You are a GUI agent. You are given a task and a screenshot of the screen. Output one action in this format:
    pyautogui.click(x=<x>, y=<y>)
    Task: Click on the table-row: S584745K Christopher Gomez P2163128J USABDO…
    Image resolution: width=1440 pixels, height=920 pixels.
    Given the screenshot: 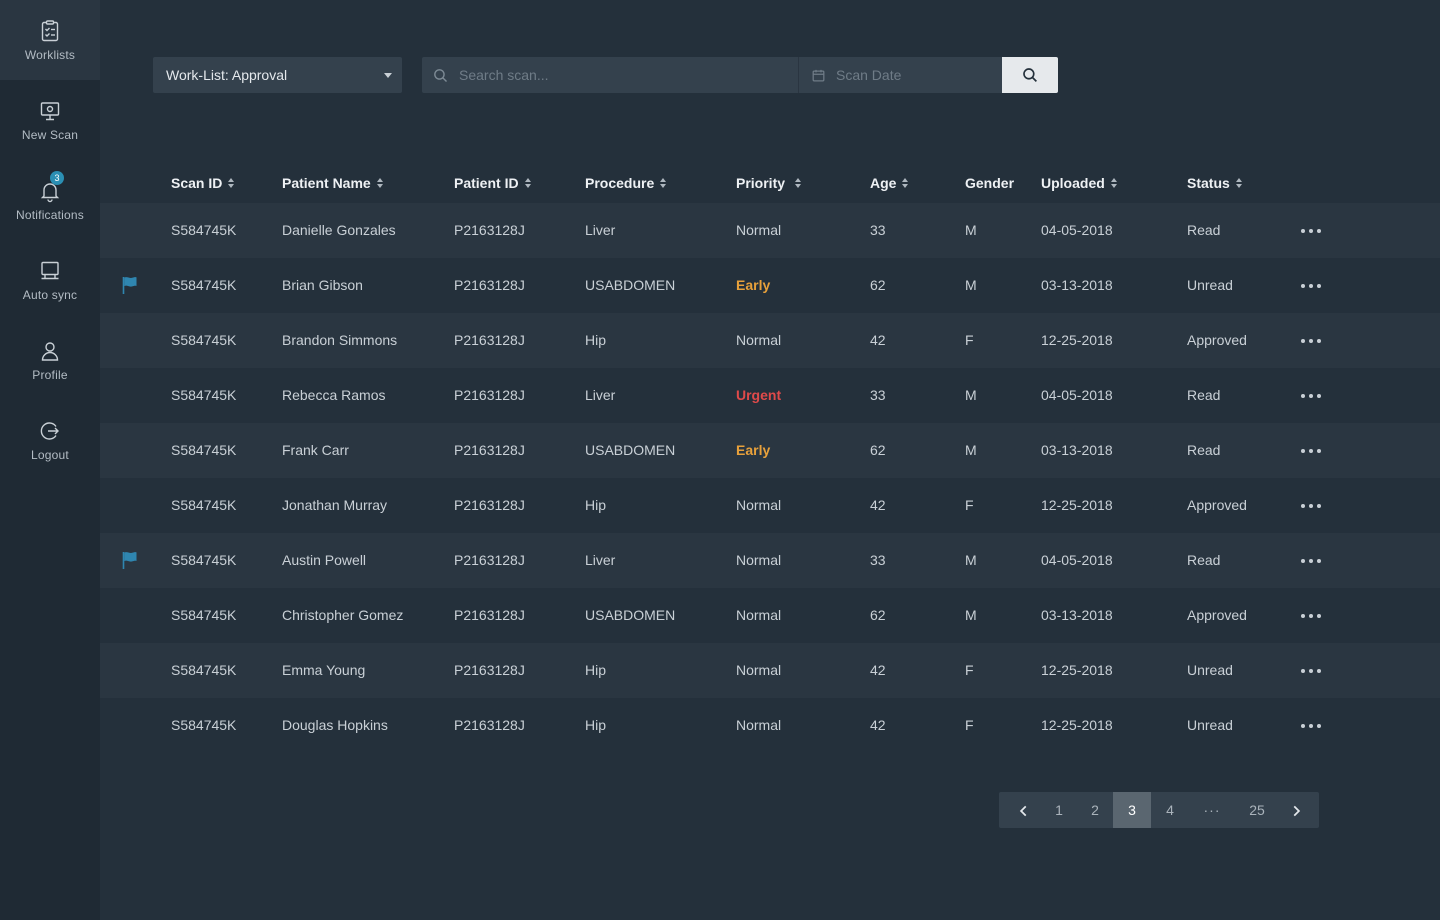 What is the action you would take?
    pyautogui.click(x=770, y=615)
    